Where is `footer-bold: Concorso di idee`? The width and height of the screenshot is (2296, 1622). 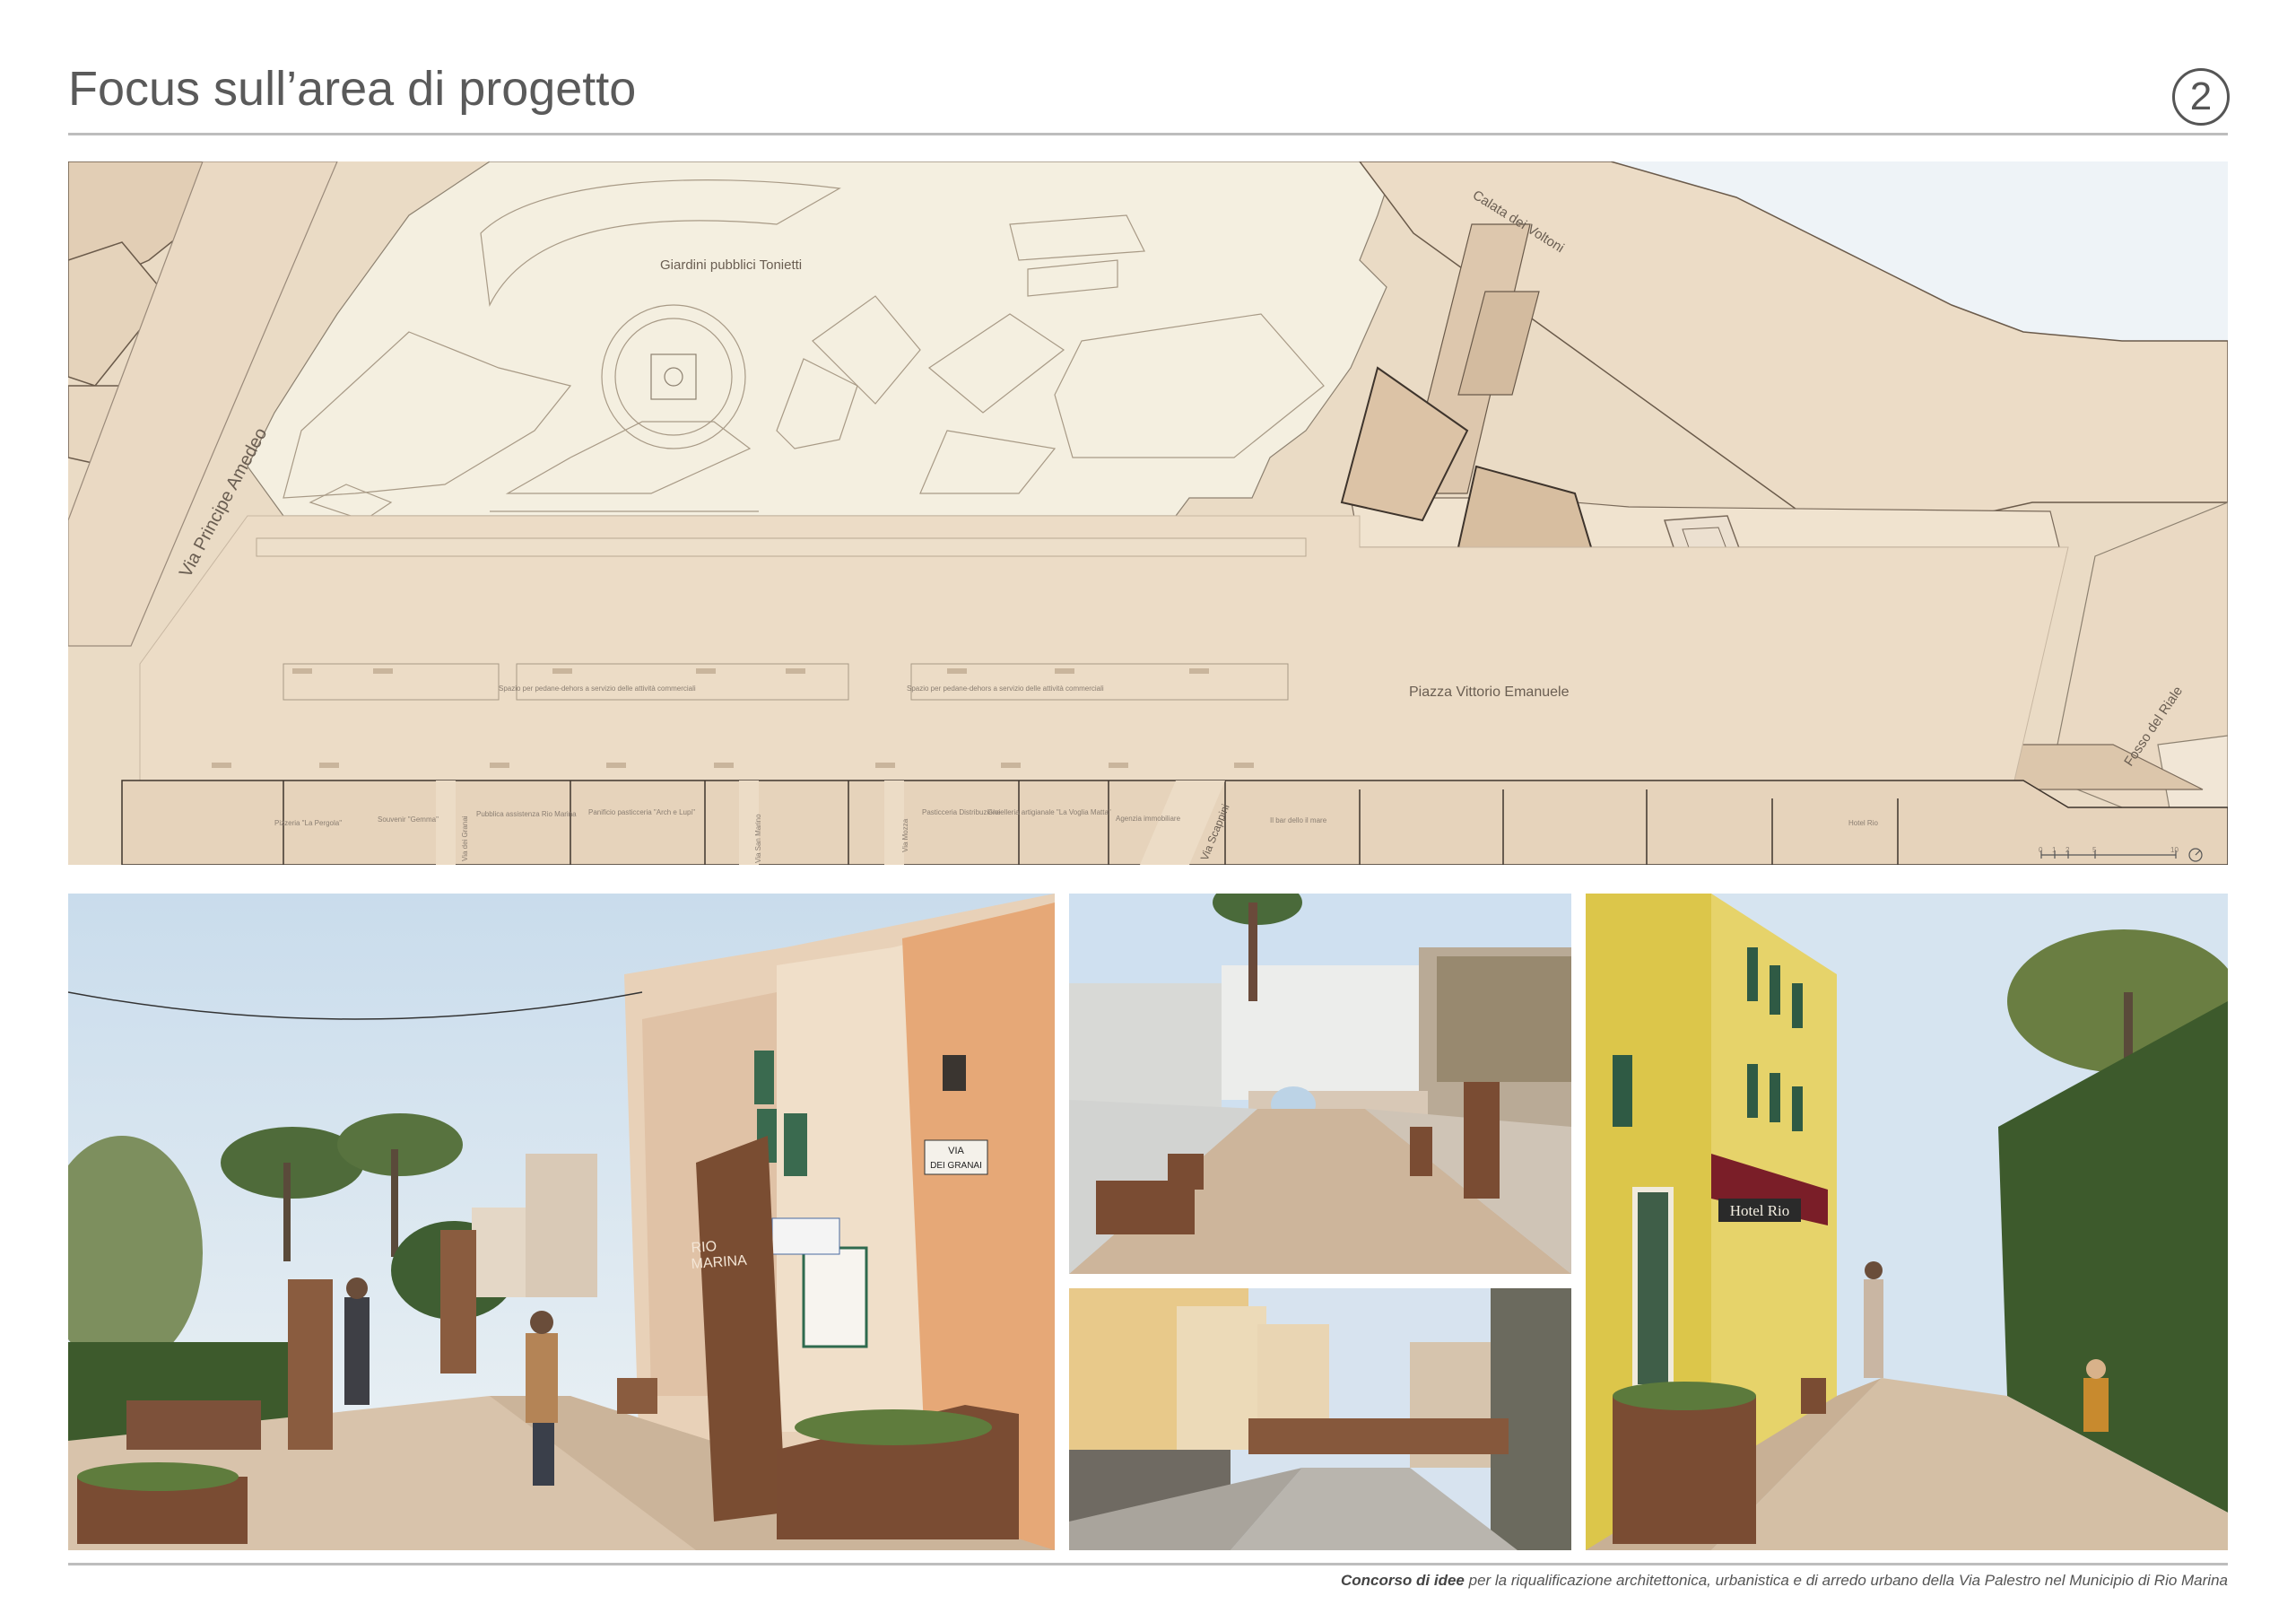
footer-bold: Concorso di idee is located at coordinates (1402, 1580).